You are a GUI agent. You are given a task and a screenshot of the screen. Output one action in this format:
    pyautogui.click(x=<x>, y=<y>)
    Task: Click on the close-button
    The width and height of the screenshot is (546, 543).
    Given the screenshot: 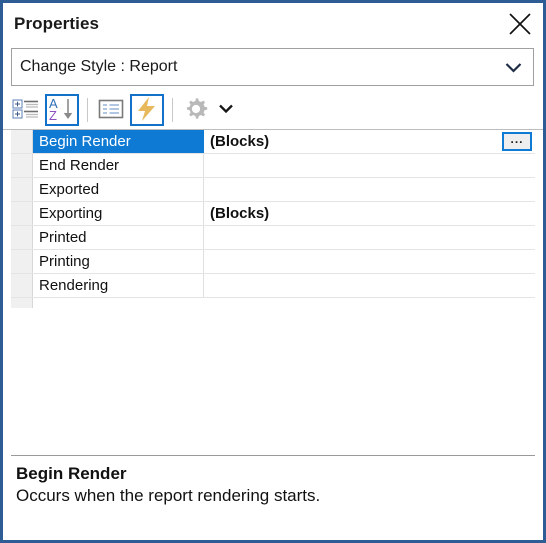 What is the action you would take?
    pyautogui.click(x=520, y=24)
    